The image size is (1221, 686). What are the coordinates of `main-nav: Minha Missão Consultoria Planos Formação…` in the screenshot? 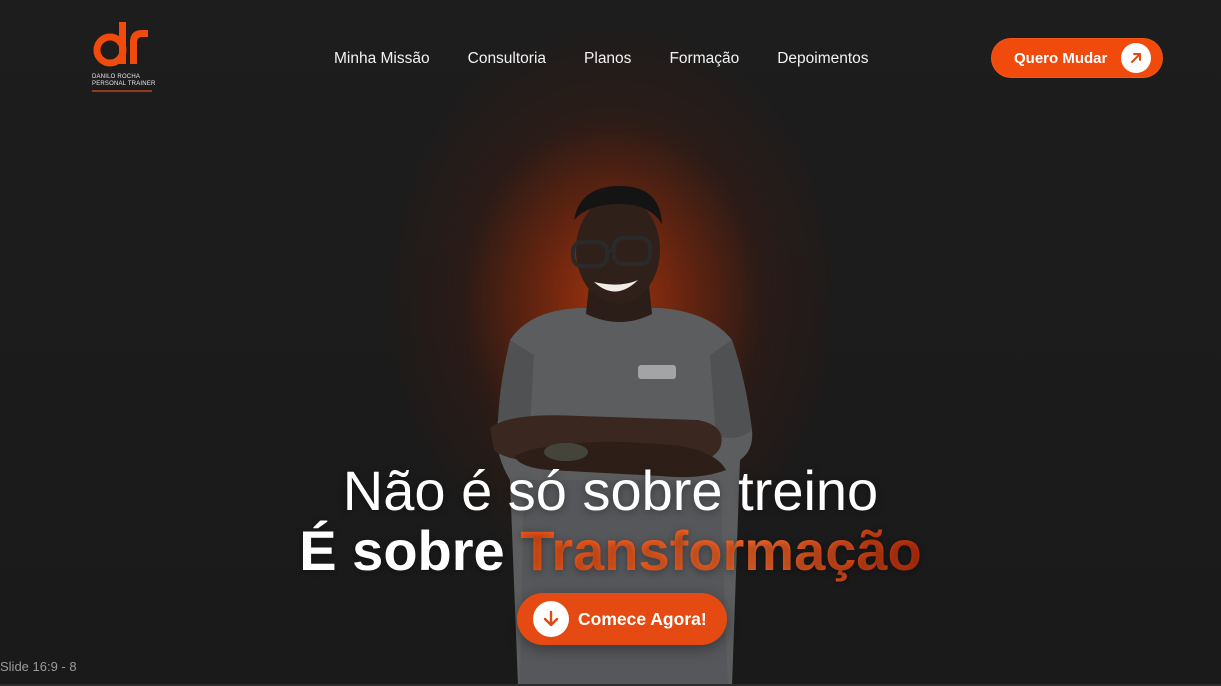 It's located at (601, 59).